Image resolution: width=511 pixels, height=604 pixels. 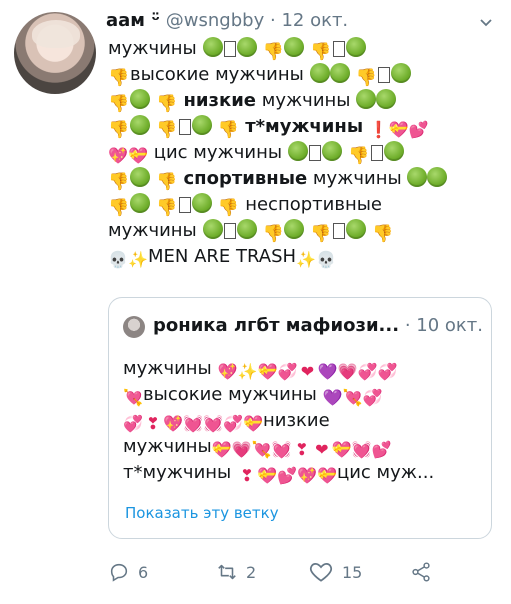 What do you see at coordinates (449, 325) in the screenshot?
I see `quoted-tweet-date: 10 окт.` at bounding box center [449, 325].